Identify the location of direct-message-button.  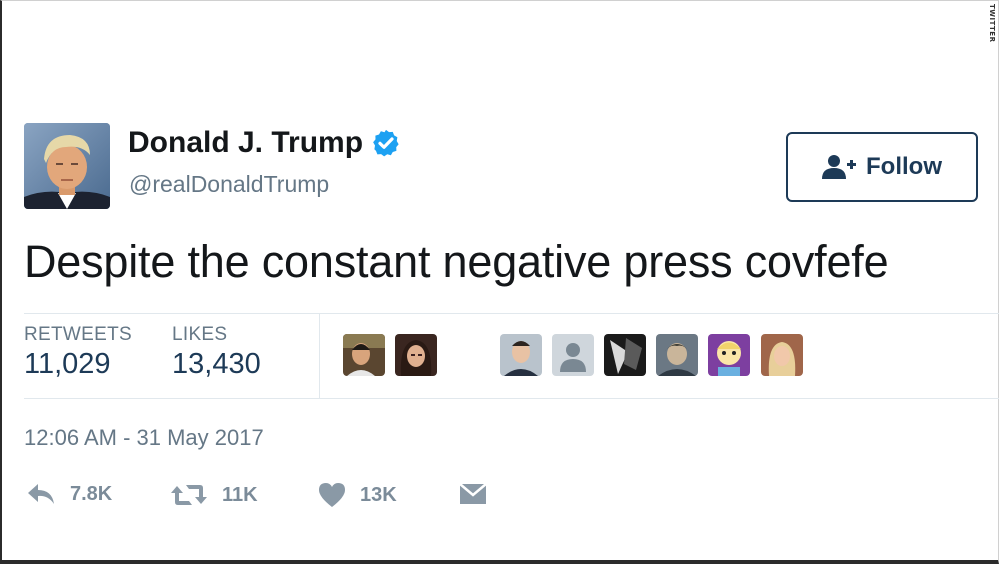
(473, 494).